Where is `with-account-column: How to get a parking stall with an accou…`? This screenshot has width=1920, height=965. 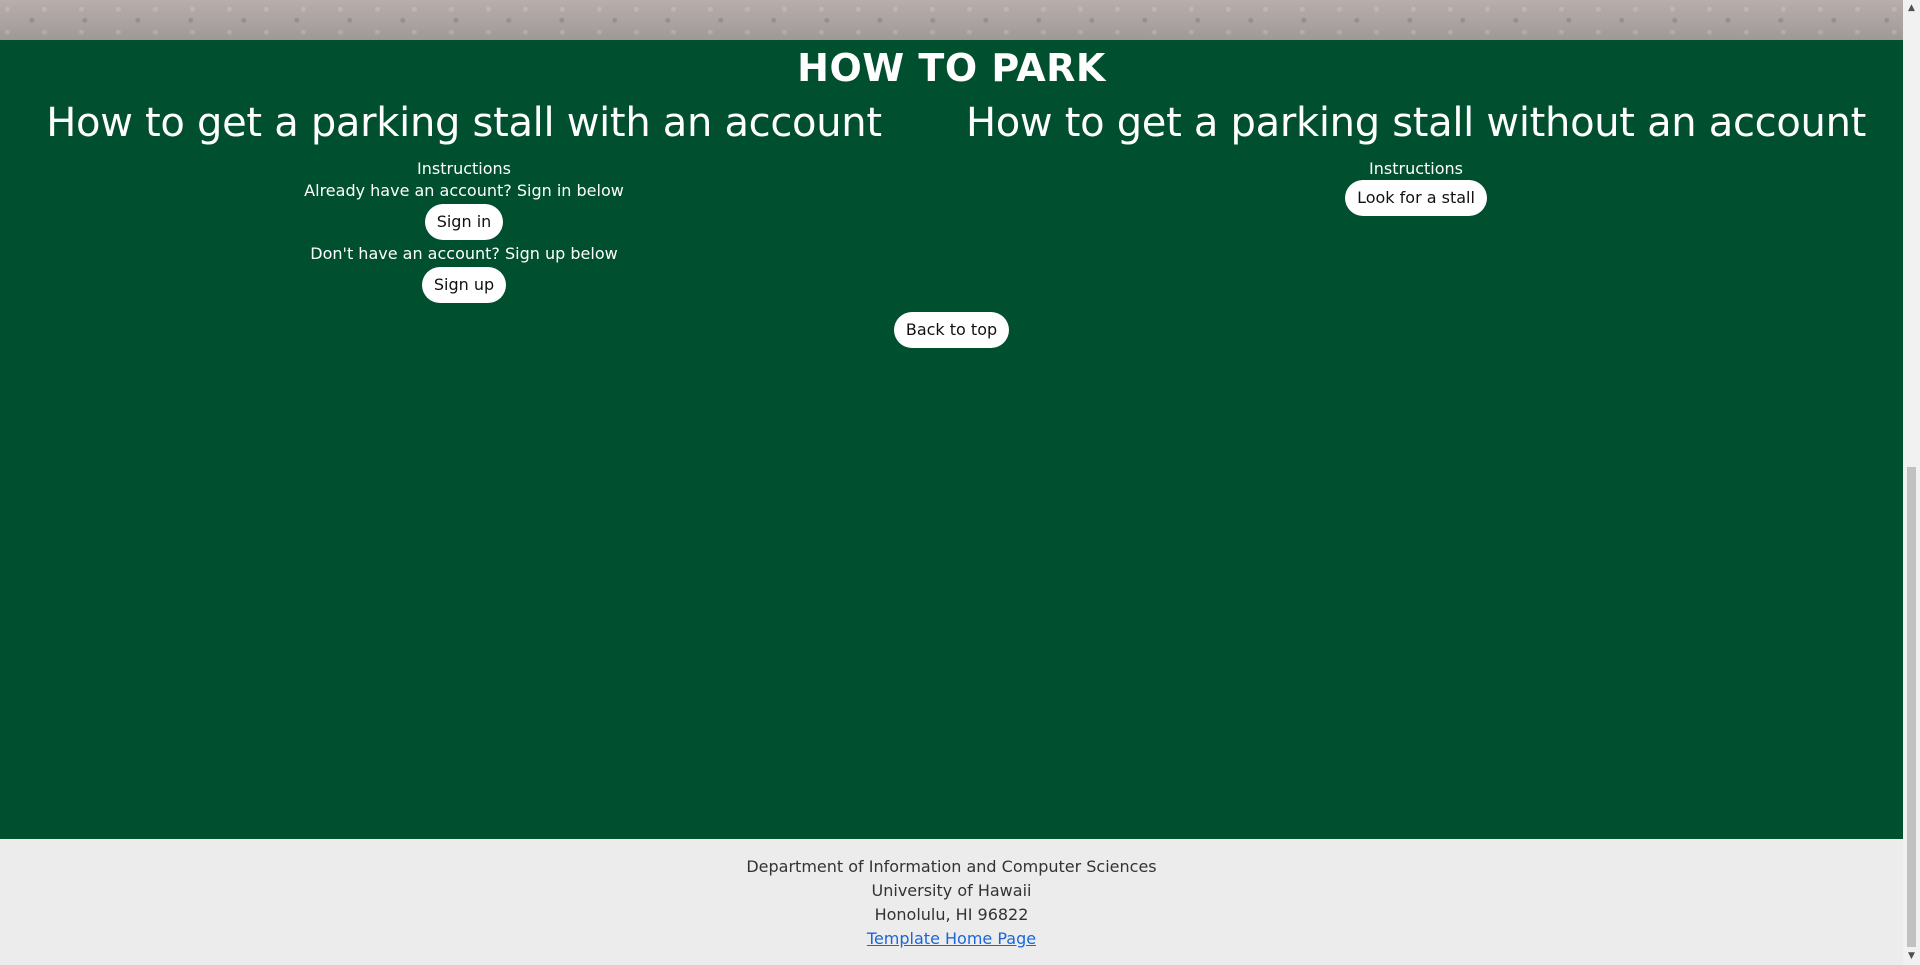
with-account-column: How to get a parking stall with an accou… is located at coordinates (464, 200).